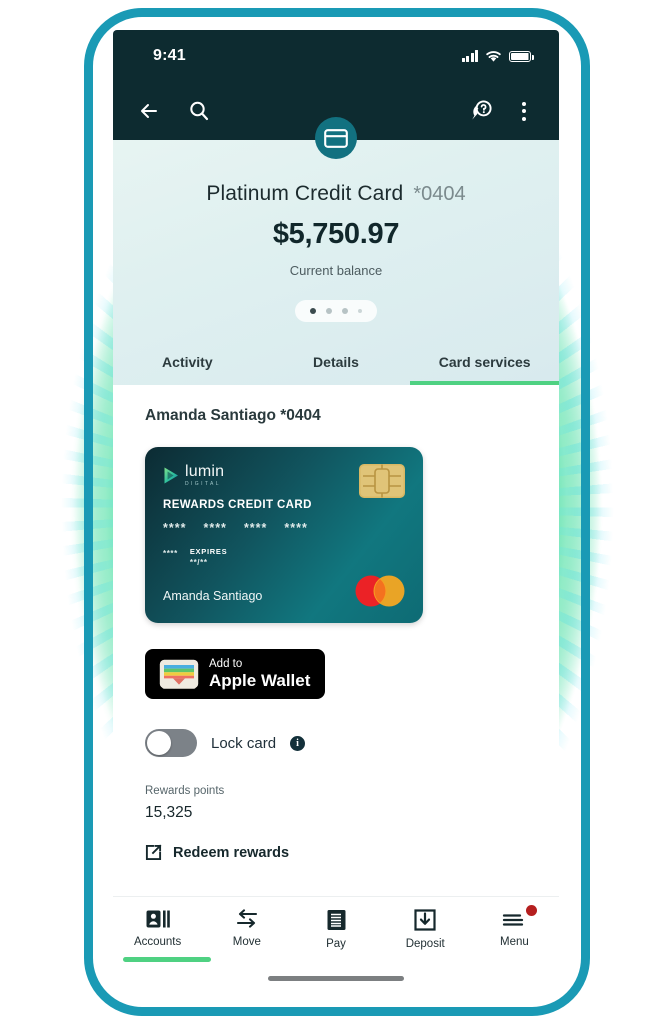  I want to click on bill-pay-icon, so click(336, 920).